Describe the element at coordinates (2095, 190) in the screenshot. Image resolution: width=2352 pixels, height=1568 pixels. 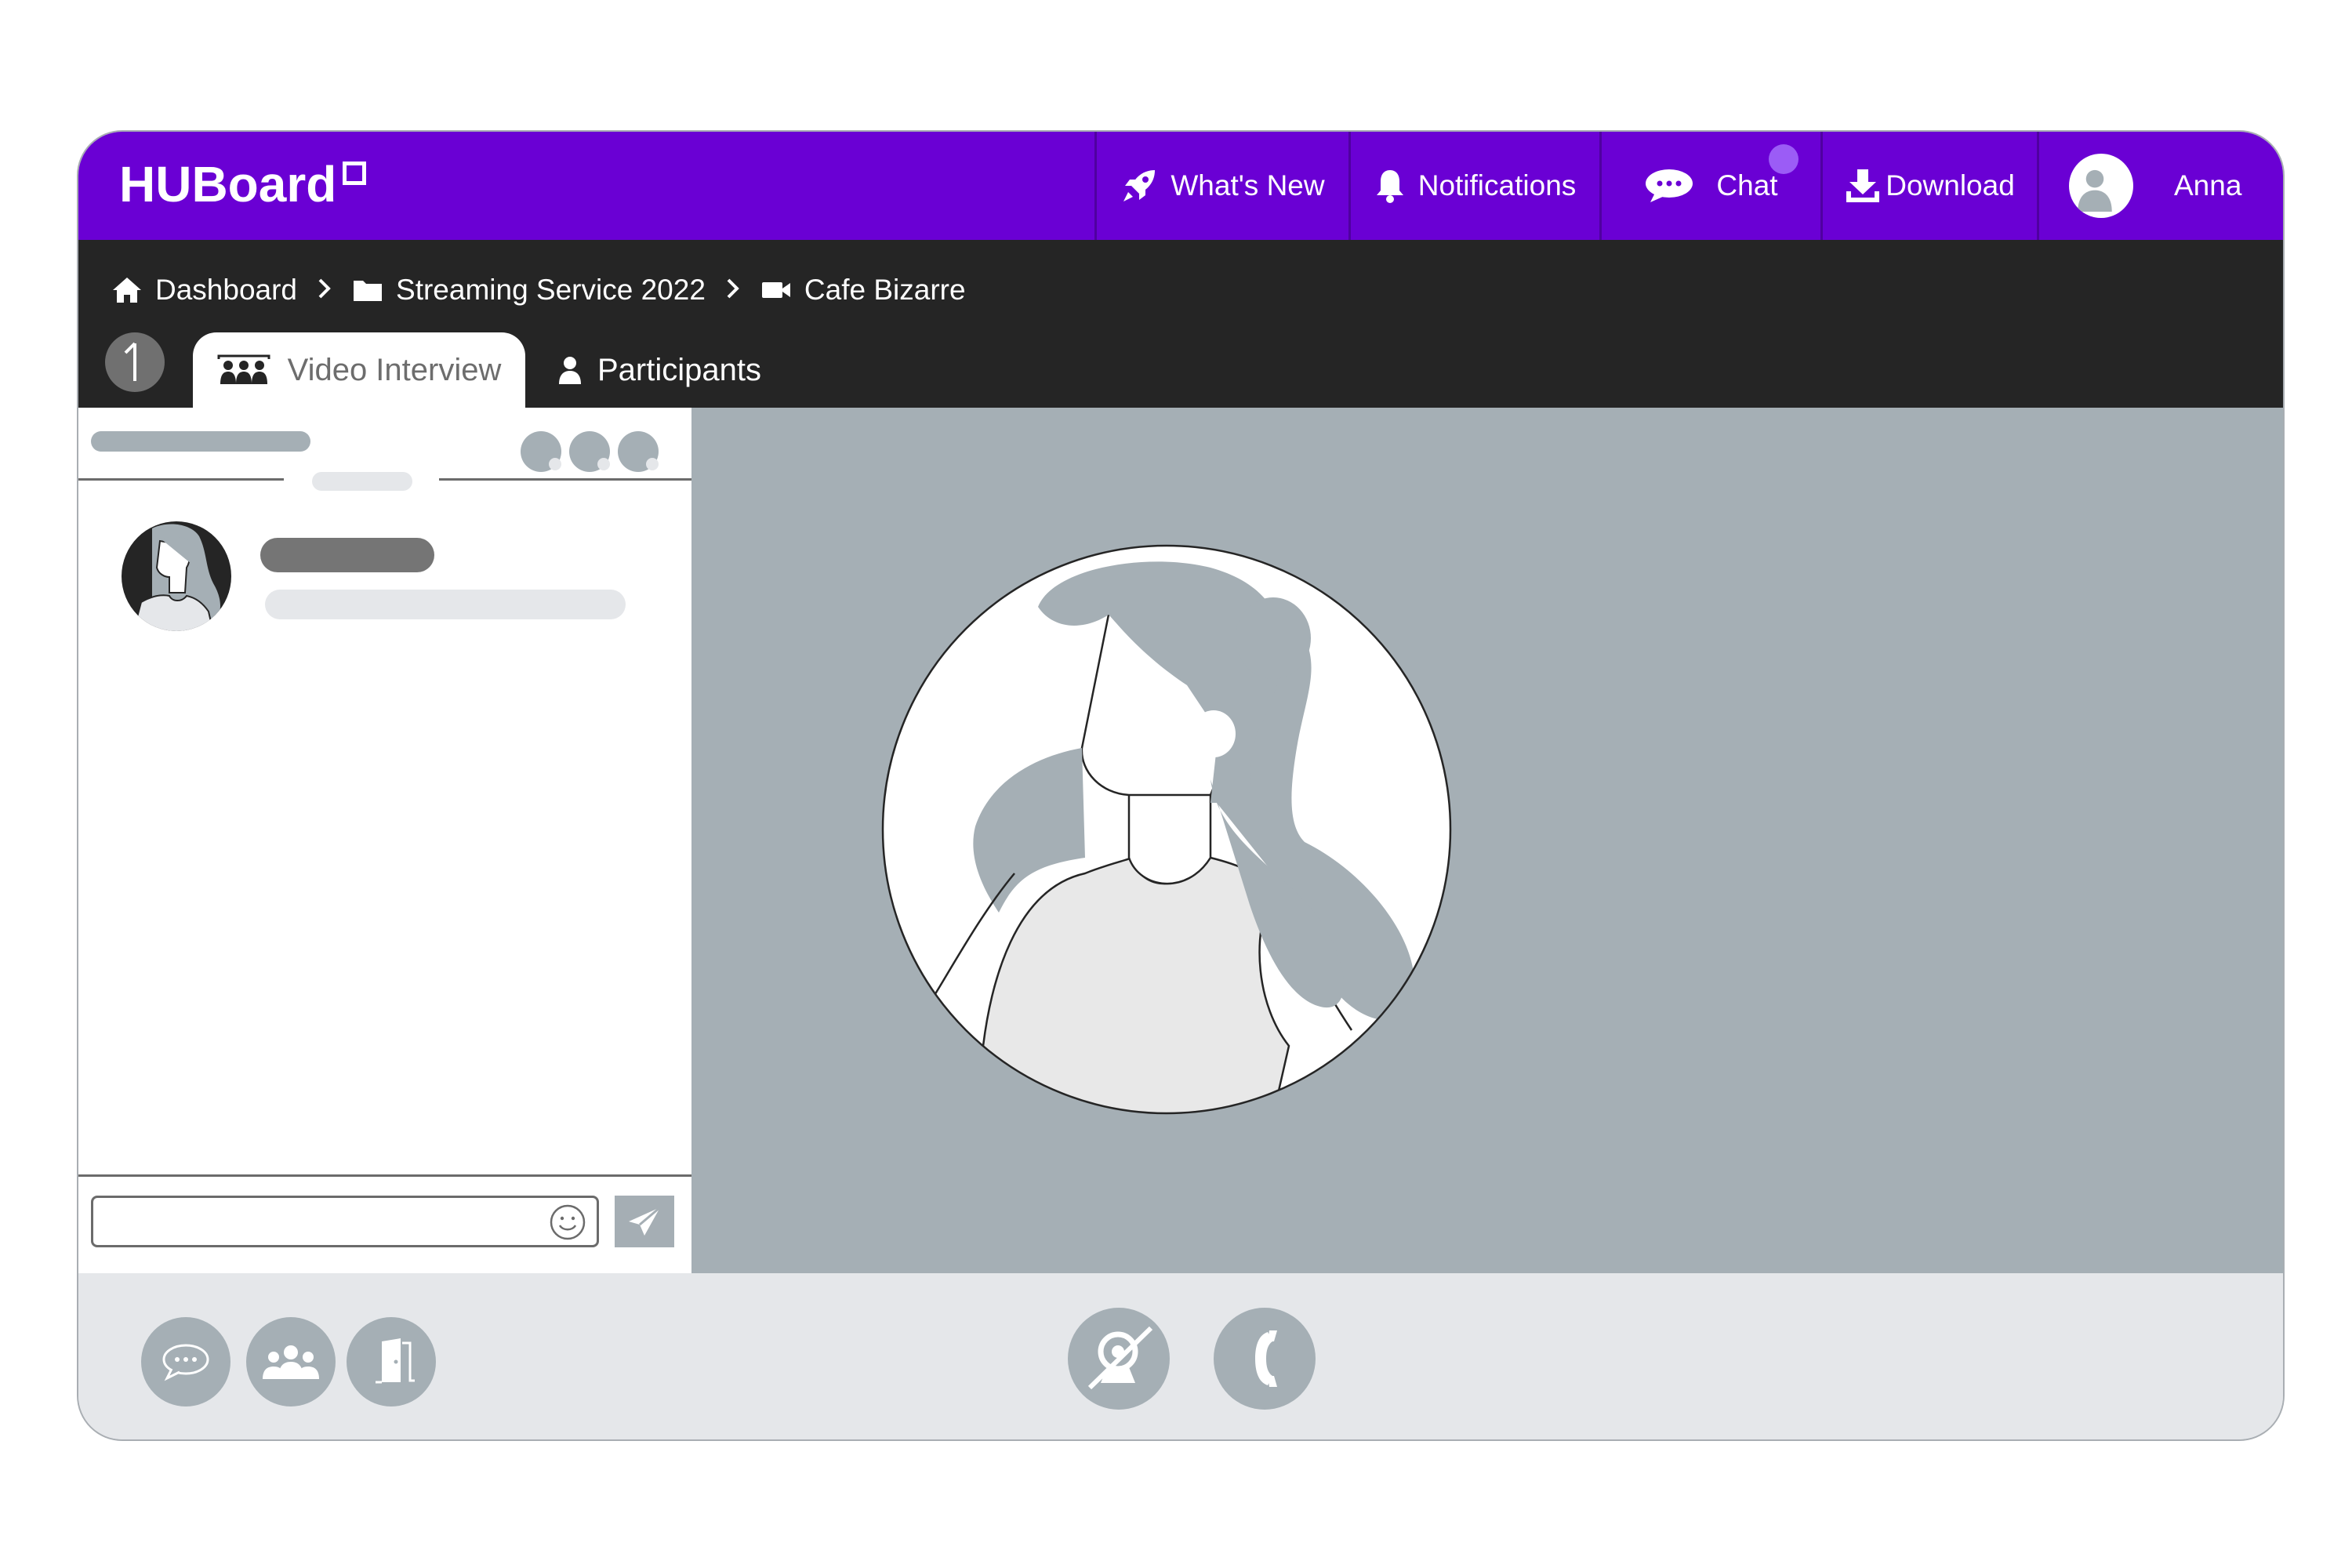
I see `user-icon` at that location.